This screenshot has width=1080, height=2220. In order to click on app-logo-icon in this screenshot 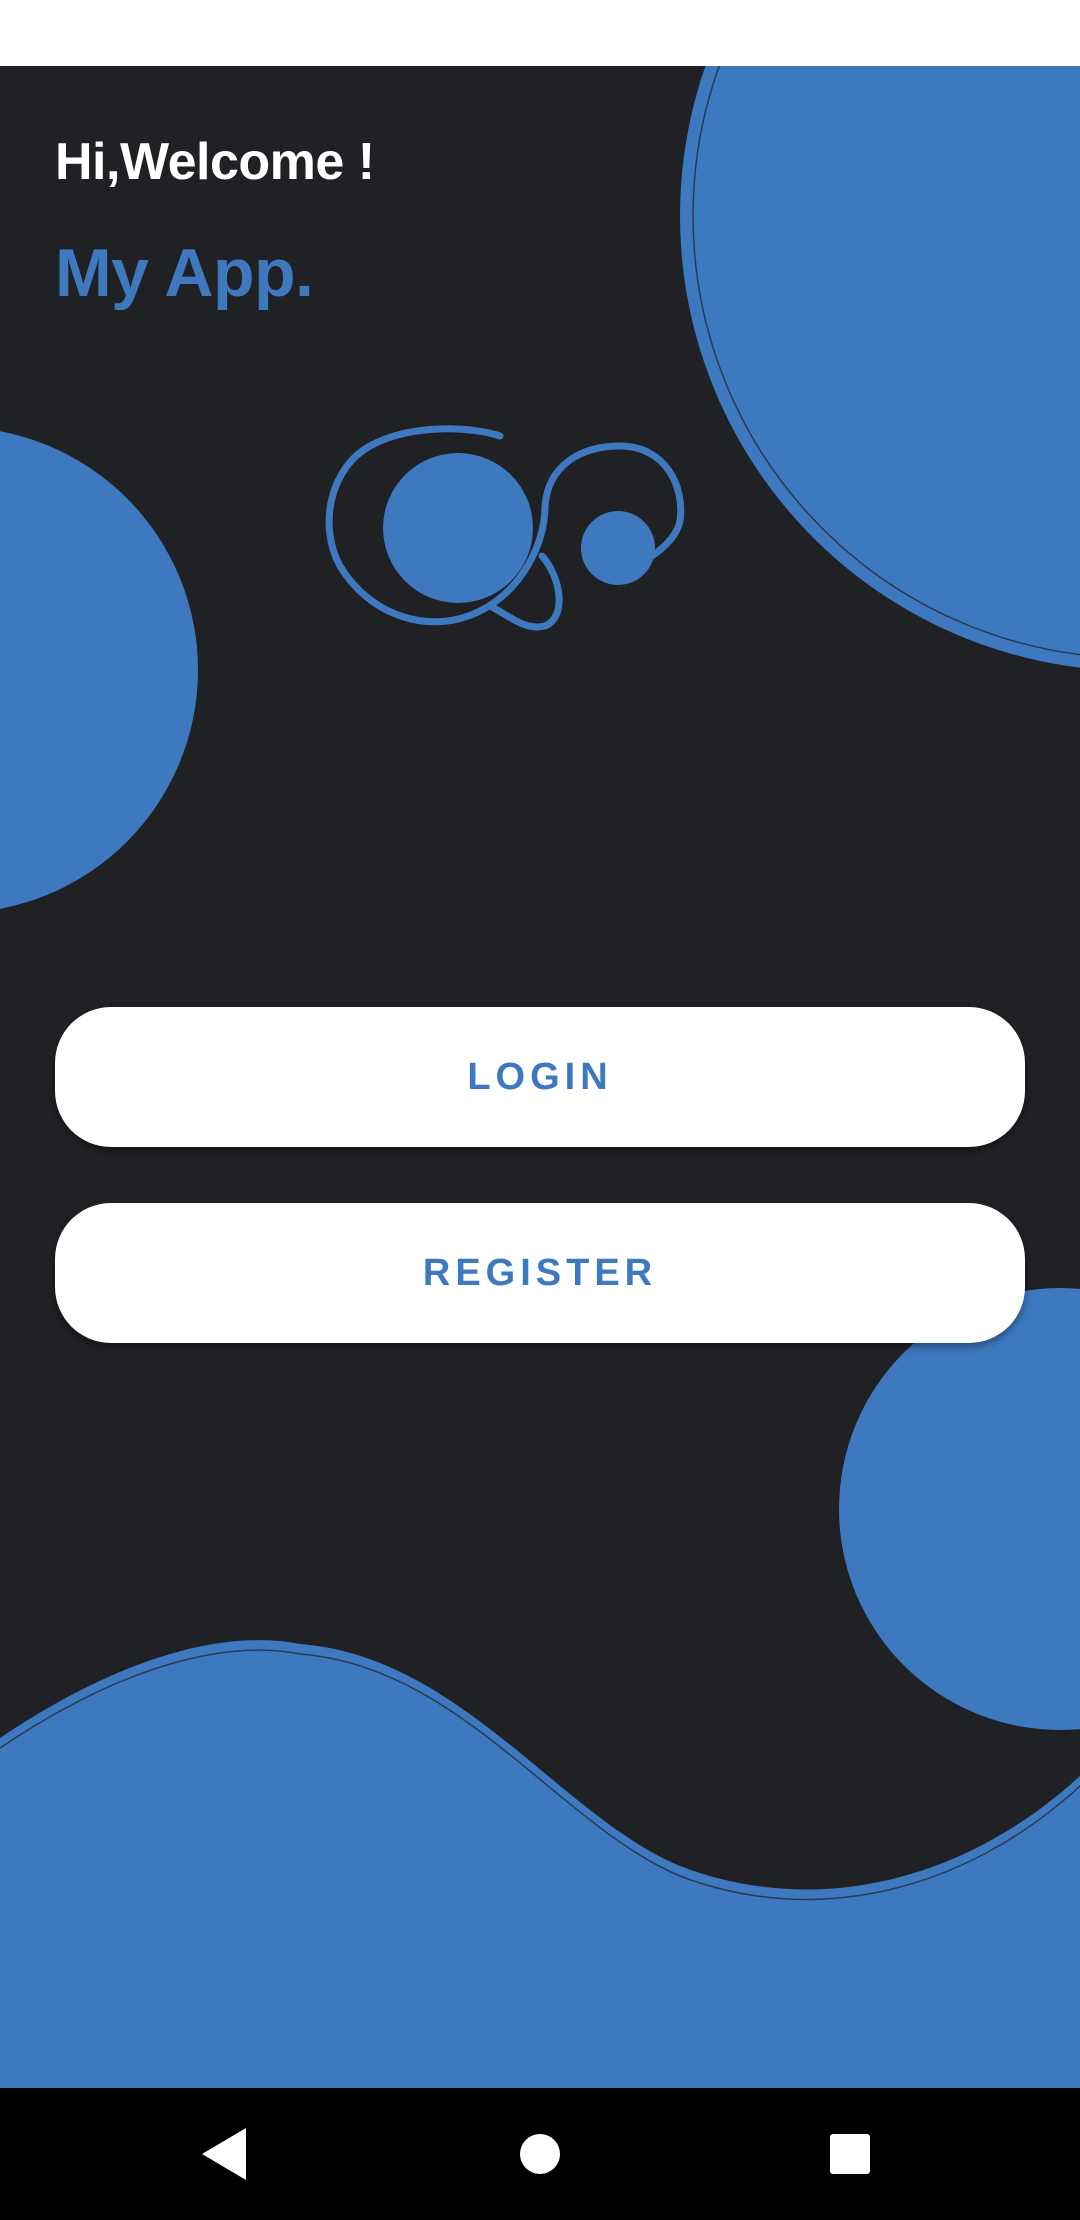, I will do `click(505, 528)`.